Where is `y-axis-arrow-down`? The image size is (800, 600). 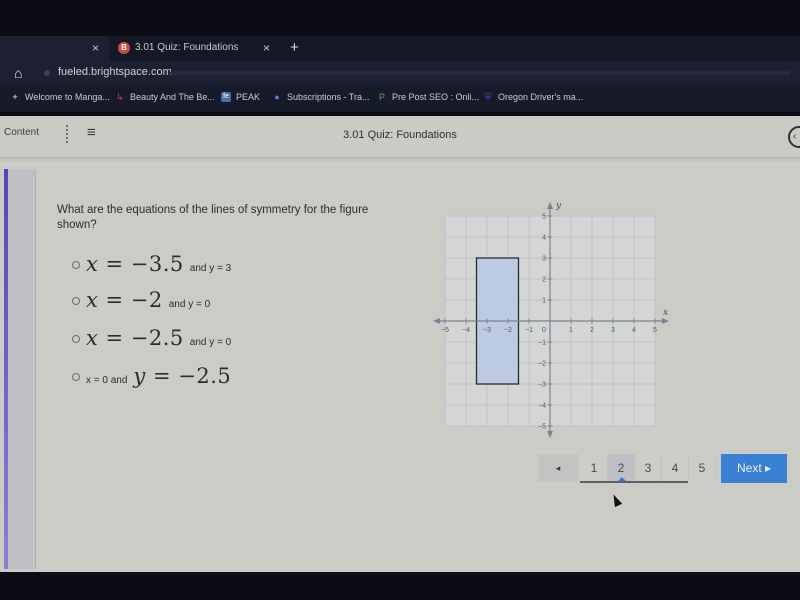
y-axis-arrow-down is located at coordinates (550, 434).